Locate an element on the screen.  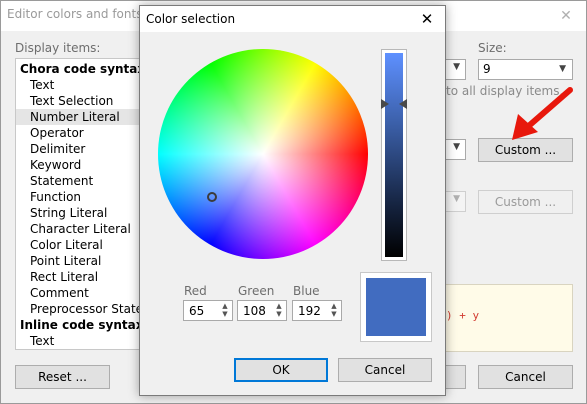
list-item: Function is located at coordinates (55, 197).